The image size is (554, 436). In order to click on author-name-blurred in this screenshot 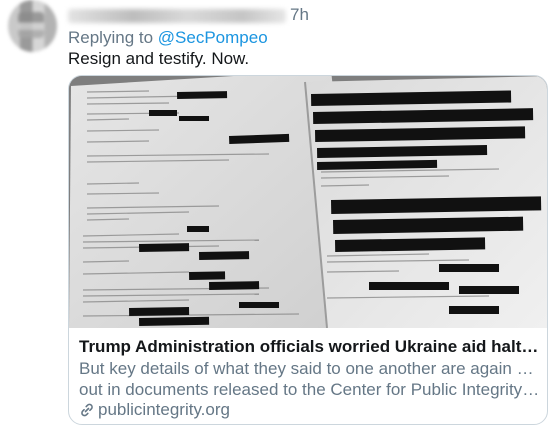, I will do `click(177, 16)`.